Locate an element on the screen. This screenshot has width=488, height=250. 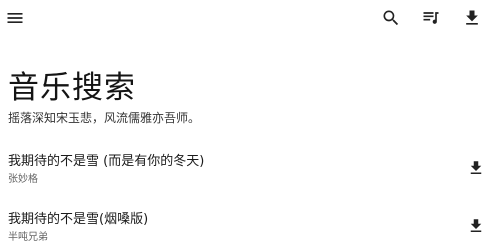
song-title: 我期待的不是雪 (而是有你的冬天) is located at coordinates (106, 161).